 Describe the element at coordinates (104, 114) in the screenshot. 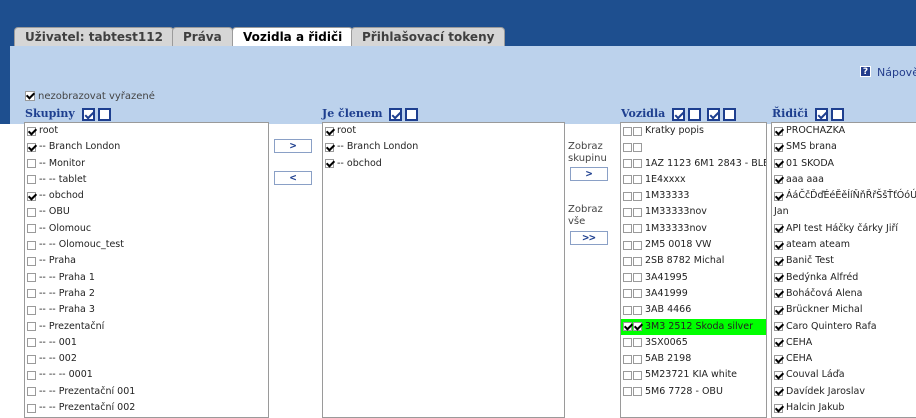

I see `groups-select-none-icon` at that location.